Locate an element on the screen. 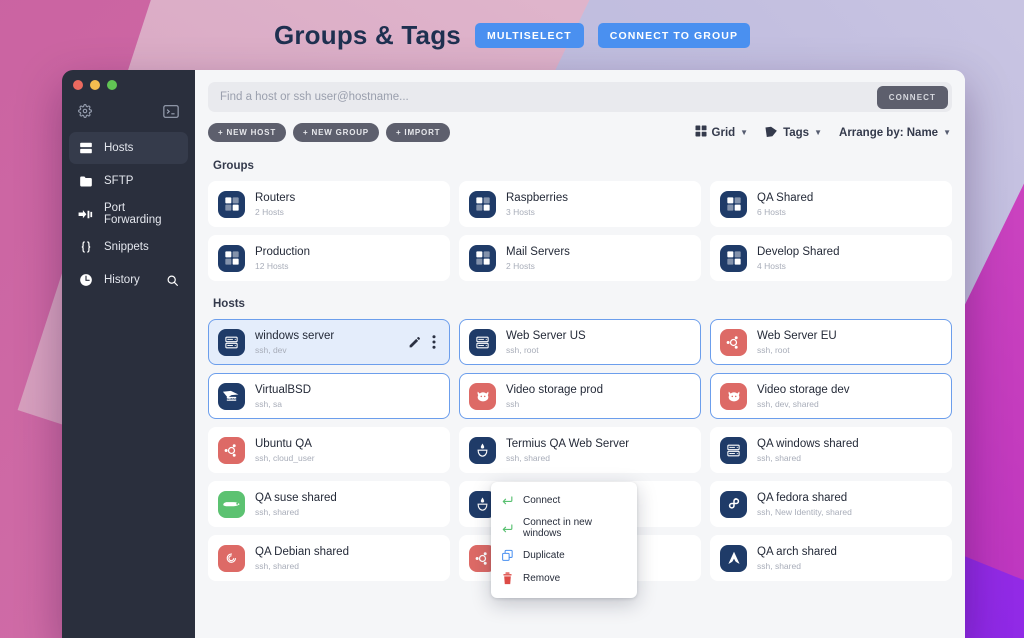  context-menu-item: Duplicate is located at coordinates (564, 555).